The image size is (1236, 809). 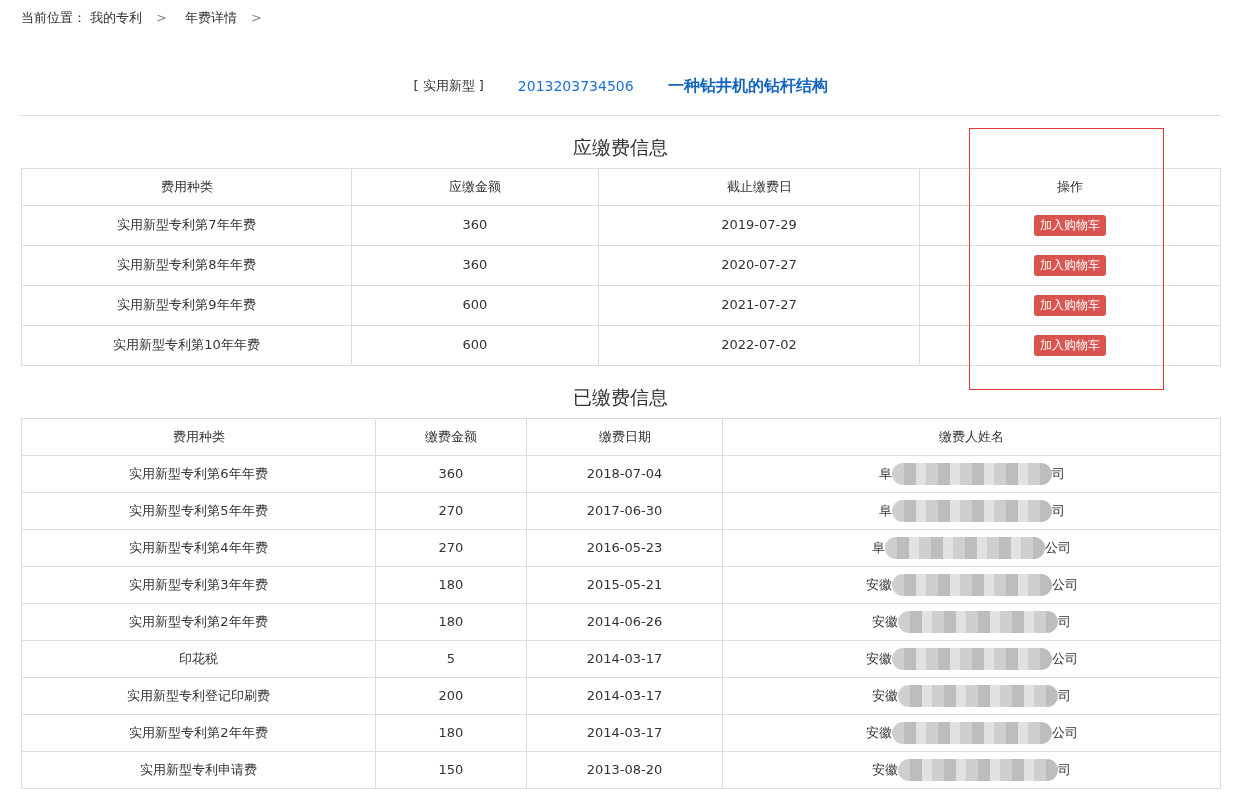 What do you see at coordinates (759, 265) in the screenshot?
I see `table-cell: 2020-07-27` at bounding box center [759, 265].